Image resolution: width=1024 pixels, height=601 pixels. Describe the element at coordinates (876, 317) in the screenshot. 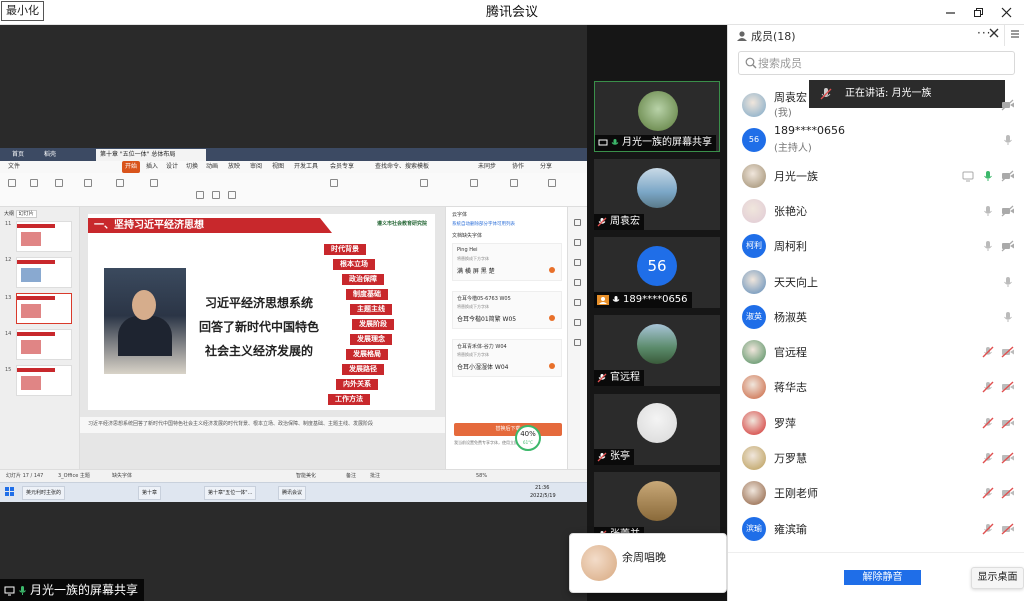

I see `member-row: 淑英 杨淑英` at that location.